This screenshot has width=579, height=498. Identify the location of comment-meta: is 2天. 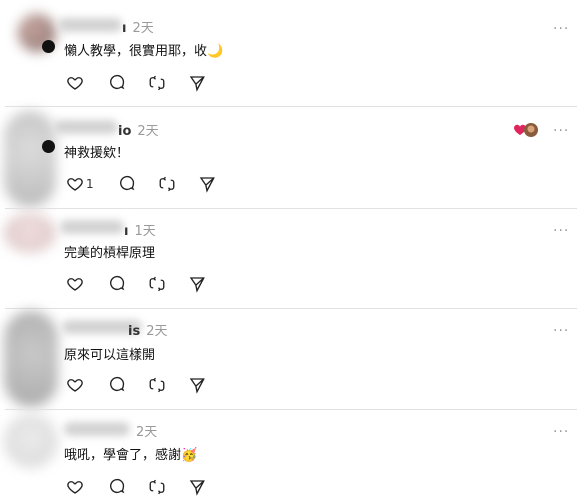
(147, 329).